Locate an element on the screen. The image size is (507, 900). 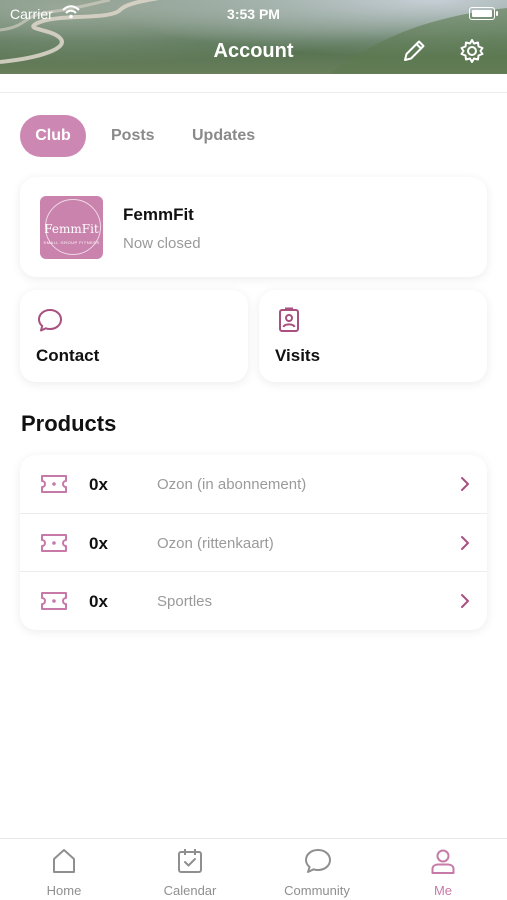
tab-calendar: Calendar is located at coordinates (190, 869).